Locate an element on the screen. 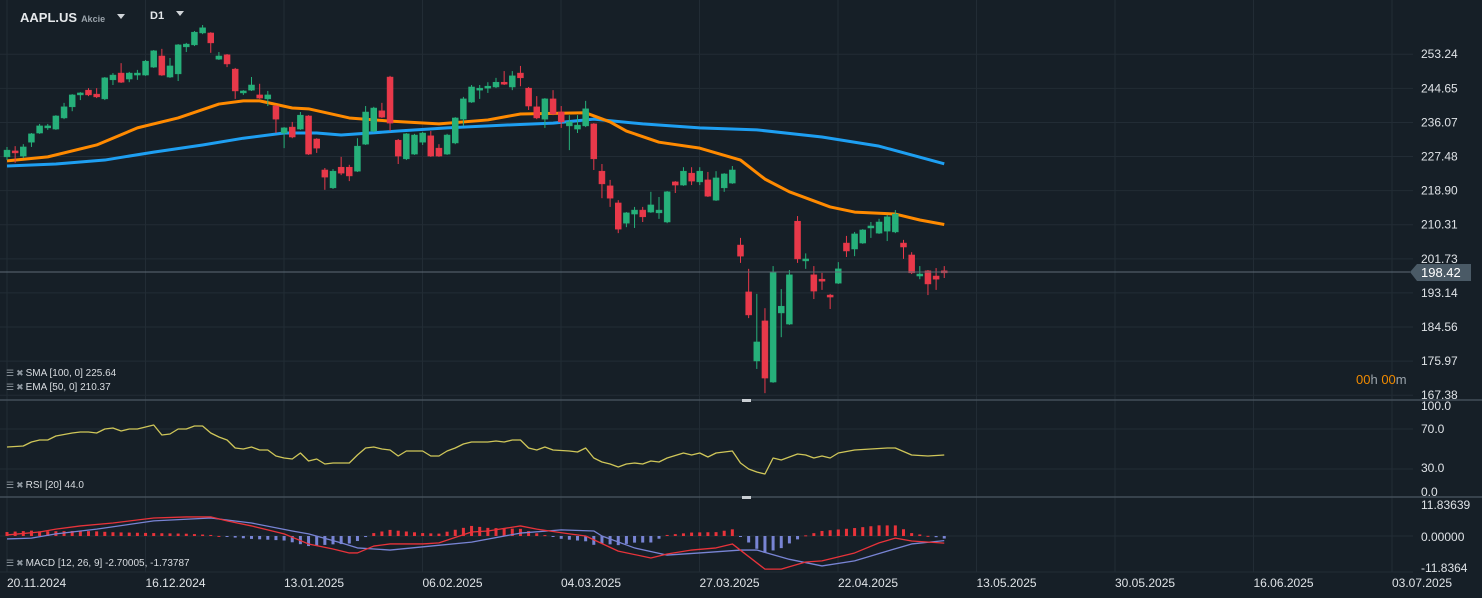 This screenshot has width=1482, height=598. timeframe-selector: D1 is located at coordinates (167, 16).